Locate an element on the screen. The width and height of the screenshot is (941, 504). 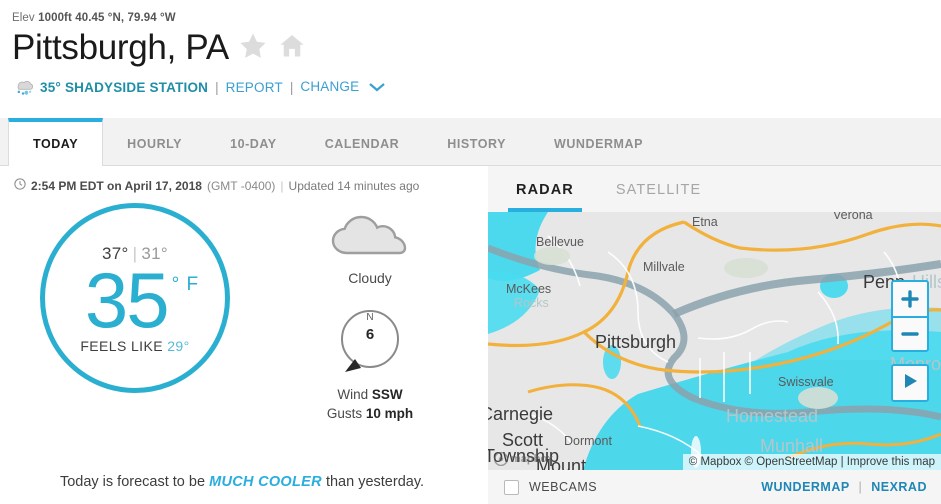
wind-compass: N 6 is located at coordinates (370, 341).